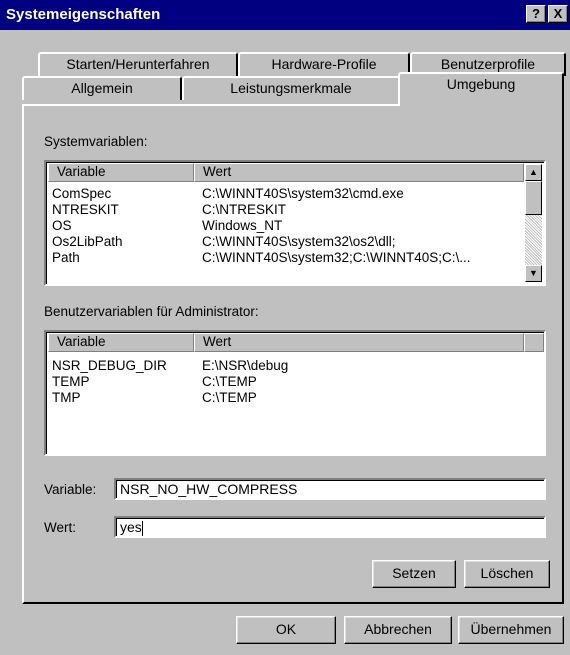 Image resolution: width=570 pixels, height=655 pixels. I want to click on list-item: TEMP C:\TEMP, so click(288, 382).